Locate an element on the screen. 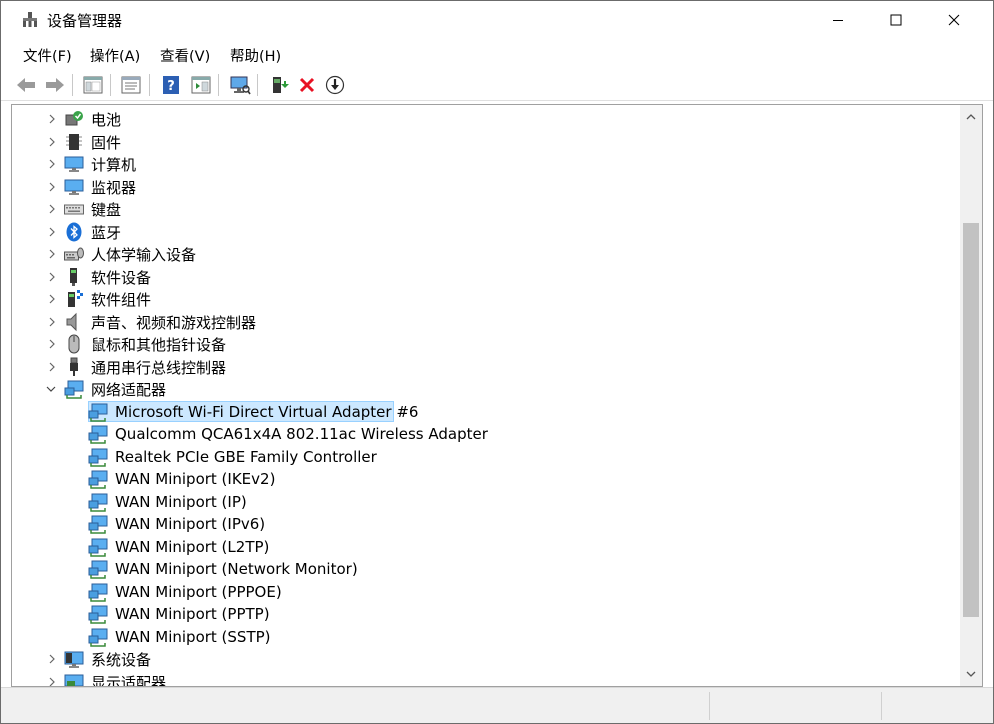 The width and height of the screenshot is (994, 724). tree-item-battery: 电池 is located at coordinates (486, 119).